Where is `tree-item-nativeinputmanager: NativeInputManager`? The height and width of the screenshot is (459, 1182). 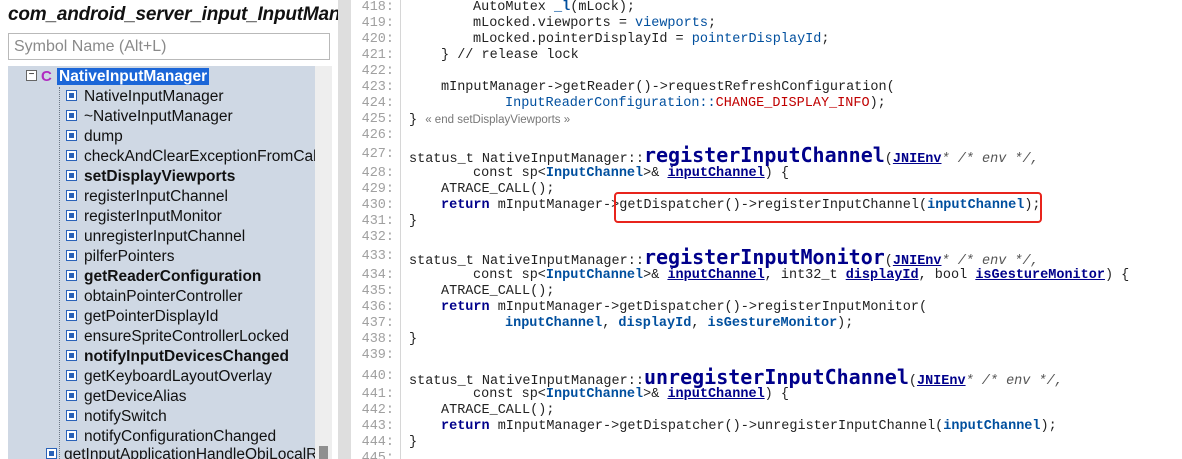 tree-item-nativeinputmanager: NativeInputManager is located at coordinates (145, 97).